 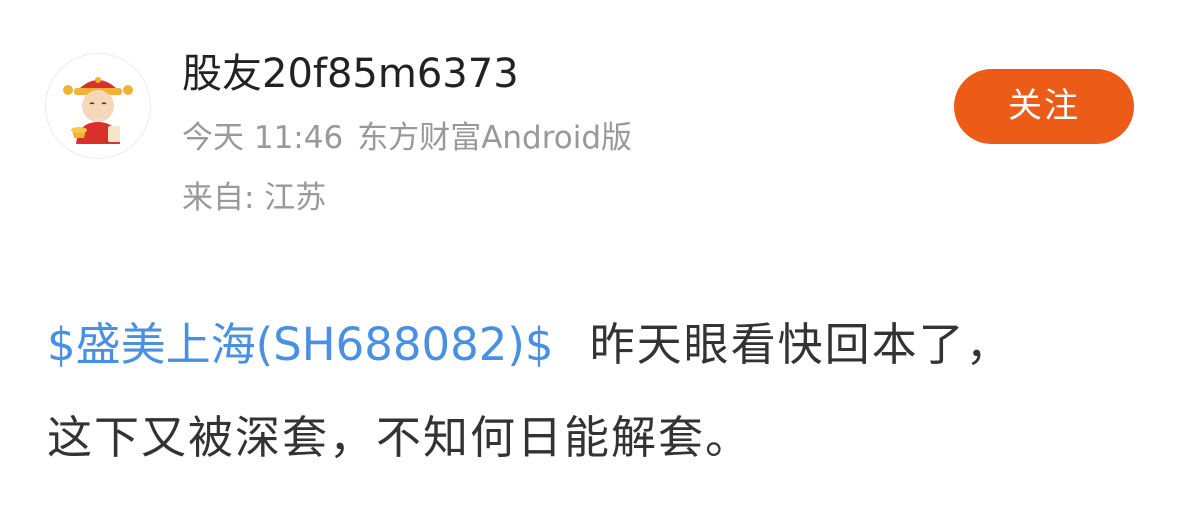 I want to click on post-location: 来自: 江苏, so click(x=254, y=198).